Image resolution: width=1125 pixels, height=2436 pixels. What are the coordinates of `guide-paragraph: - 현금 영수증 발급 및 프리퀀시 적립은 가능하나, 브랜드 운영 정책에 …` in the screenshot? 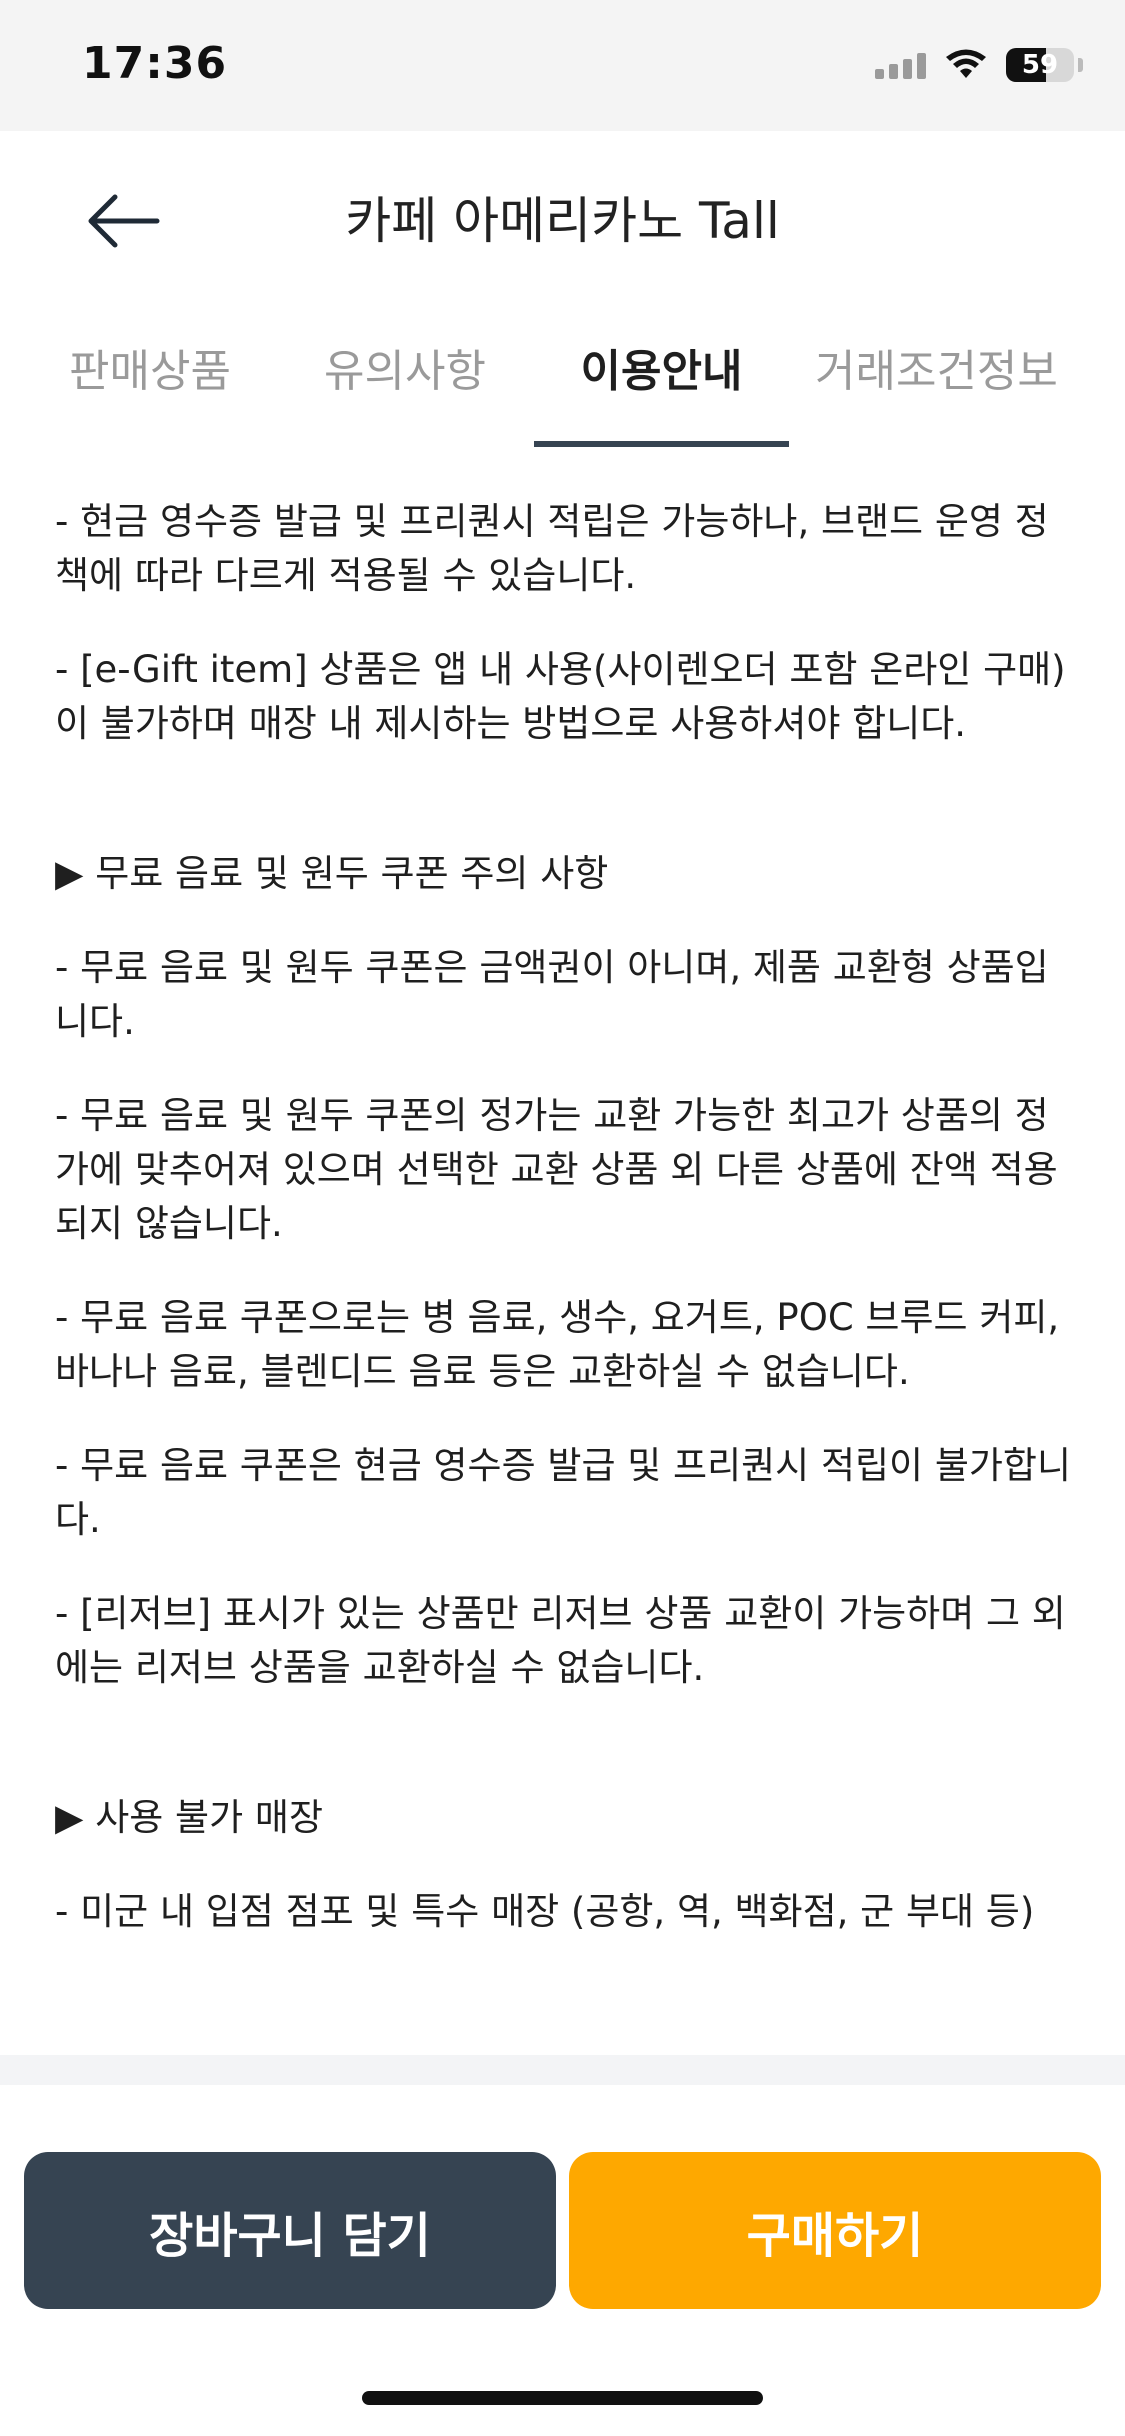 It's located at (552, 548).